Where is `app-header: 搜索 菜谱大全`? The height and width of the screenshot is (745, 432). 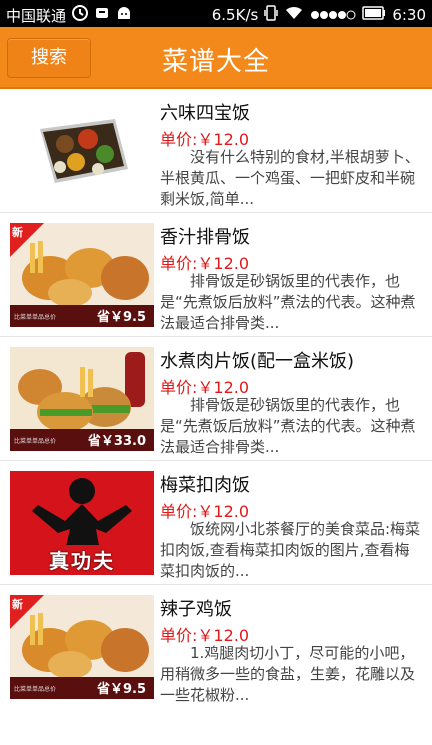
app-header: 搜索 菜谱大全 is located at coordinates (216, 58).